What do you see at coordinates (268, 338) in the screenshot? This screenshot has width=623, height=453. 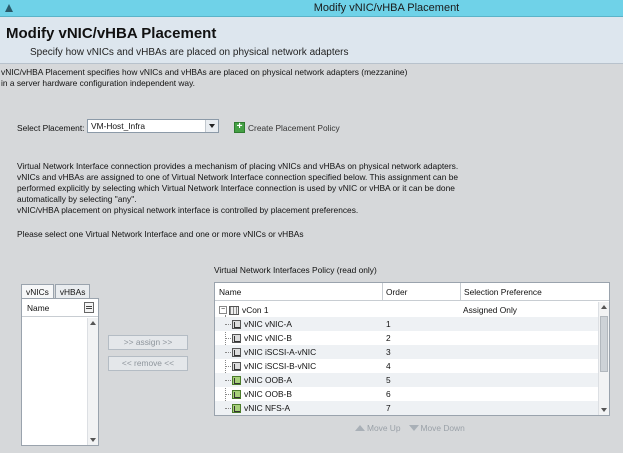 I see `vnic-name: vNIC vNIC-B` at bounding box center [268, 338].